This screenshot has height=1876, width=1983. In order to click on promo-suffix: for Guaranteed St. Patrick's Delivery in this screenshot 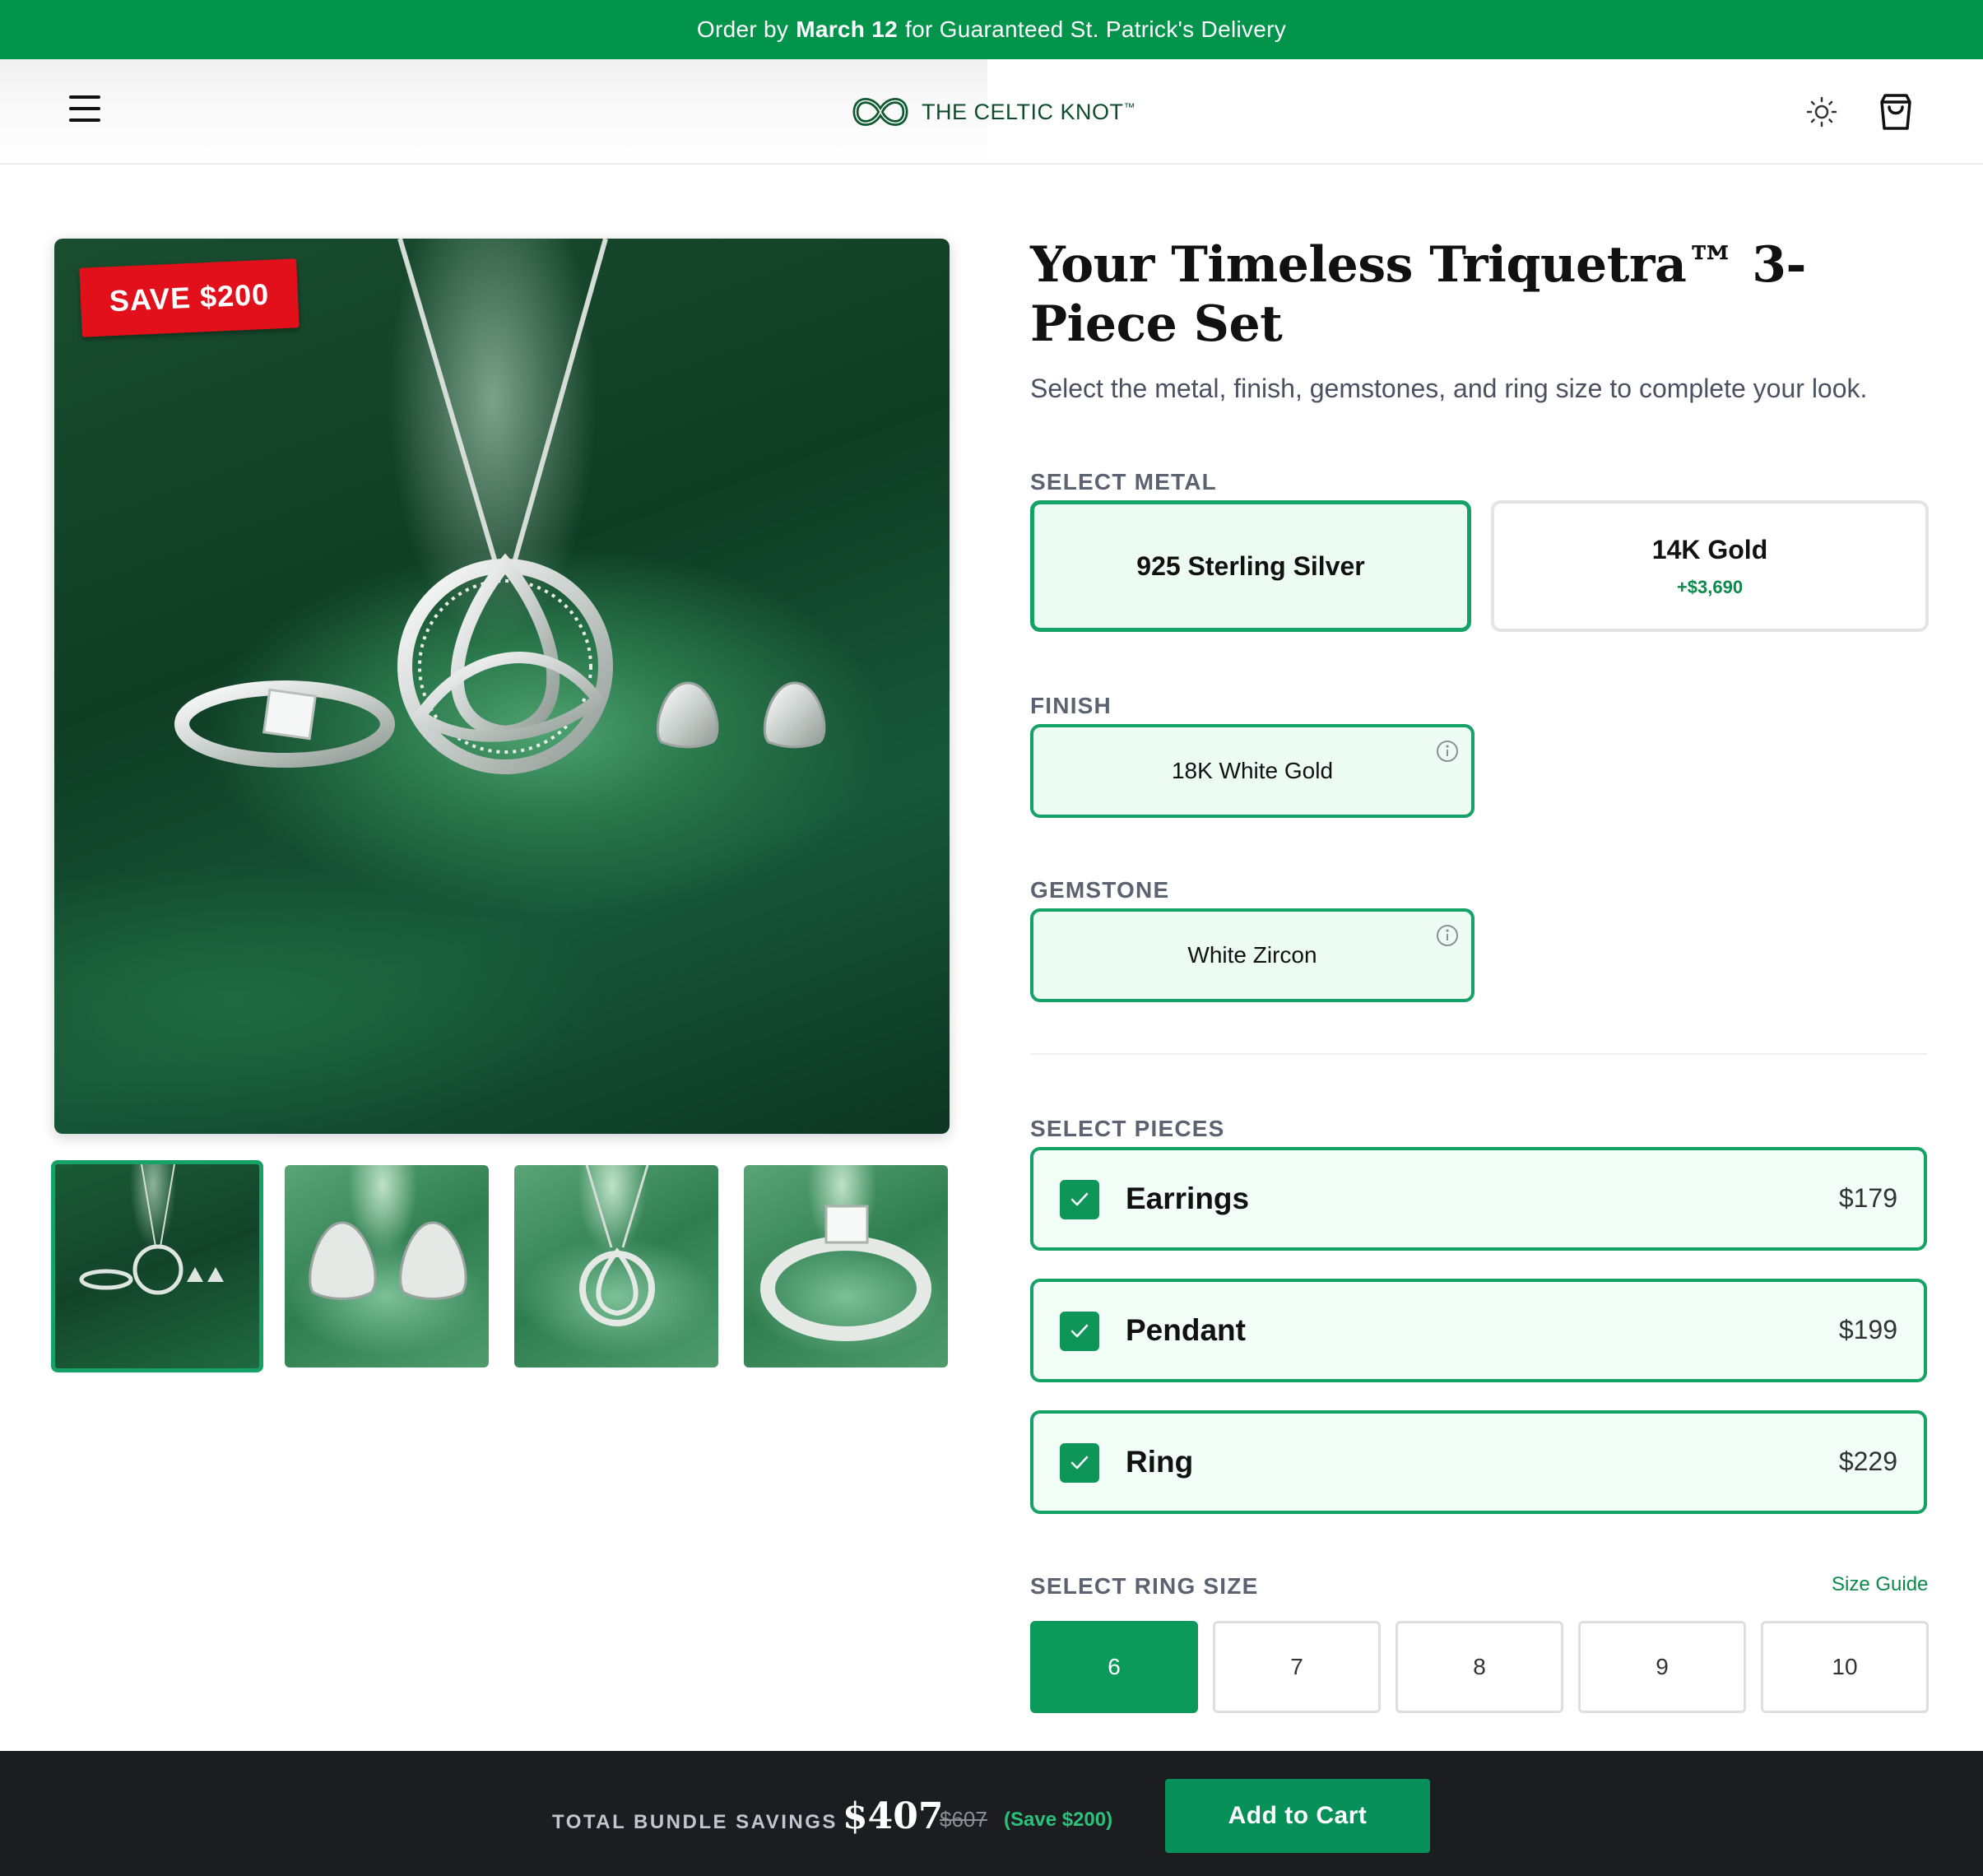, I will do `click(1096, 29)`.